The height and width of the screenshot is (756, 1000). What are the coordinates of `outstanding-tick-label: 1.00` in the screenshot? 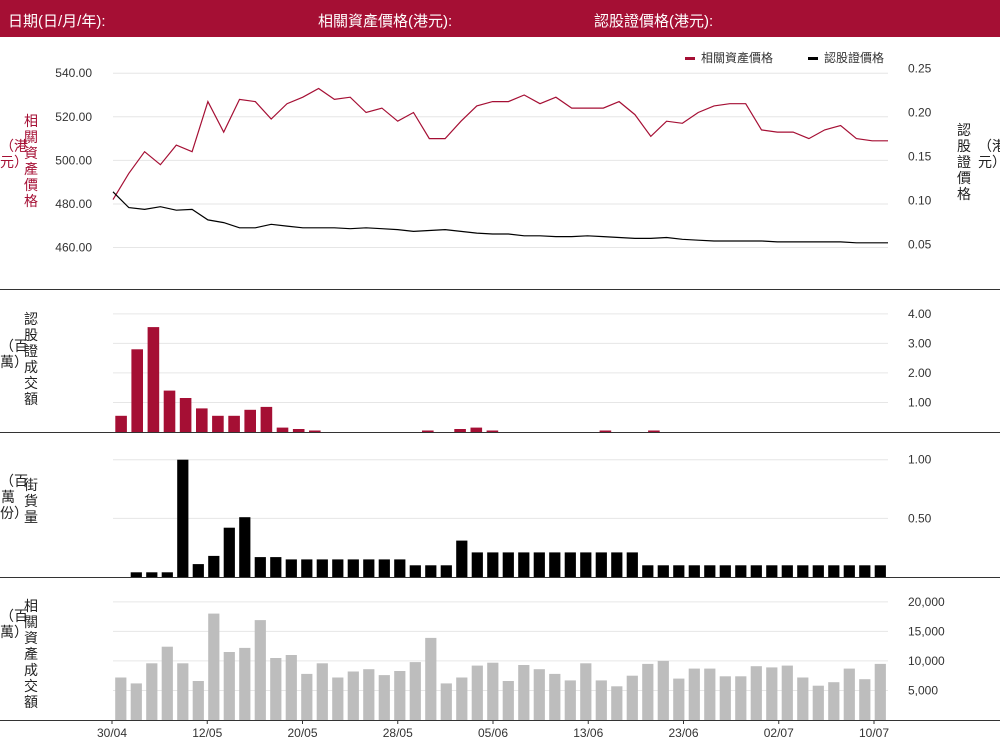 It's located at (920, 460).